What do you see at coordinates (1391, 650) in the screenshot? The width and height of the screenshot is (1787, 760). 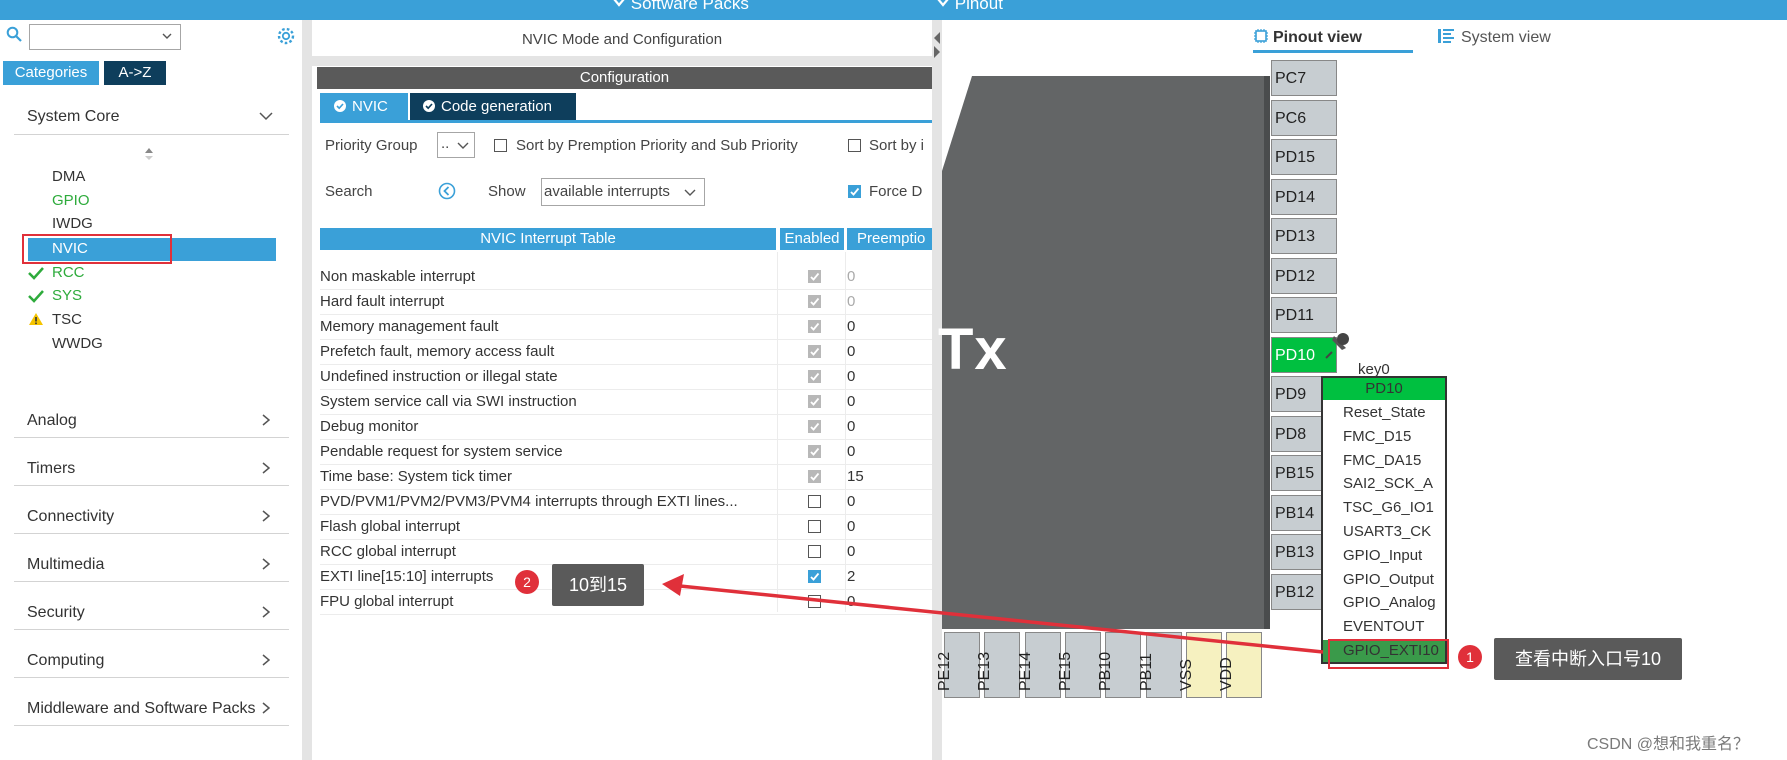 I see `pin-menu-item: GPIO_EXTI10` at bounding box center [1391, 650].